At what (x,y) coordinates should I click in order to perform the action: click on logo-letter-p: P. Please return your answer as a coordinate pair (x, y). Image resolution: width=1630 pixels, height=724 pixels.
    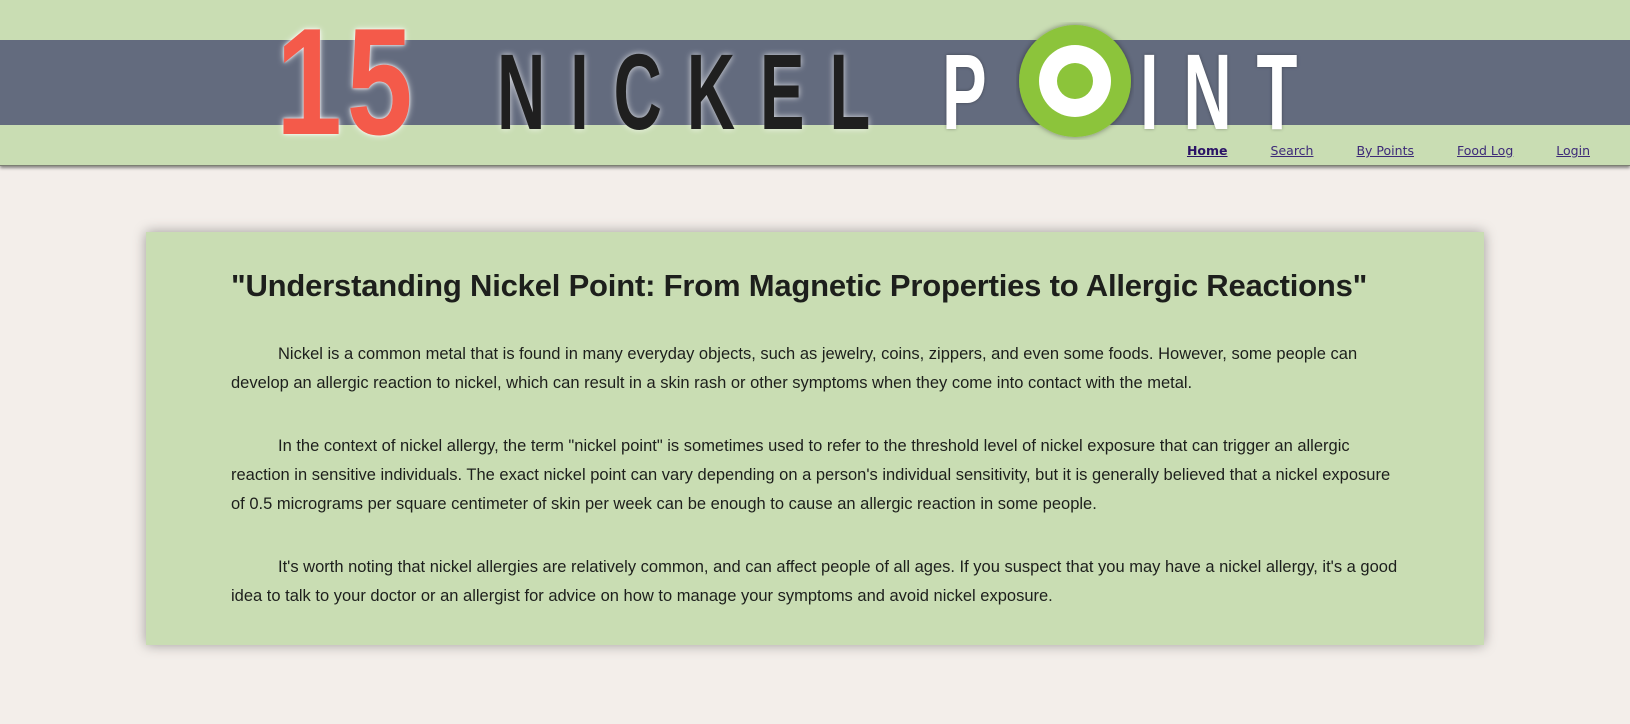
    Looking at the image, I should click on (964, 91).